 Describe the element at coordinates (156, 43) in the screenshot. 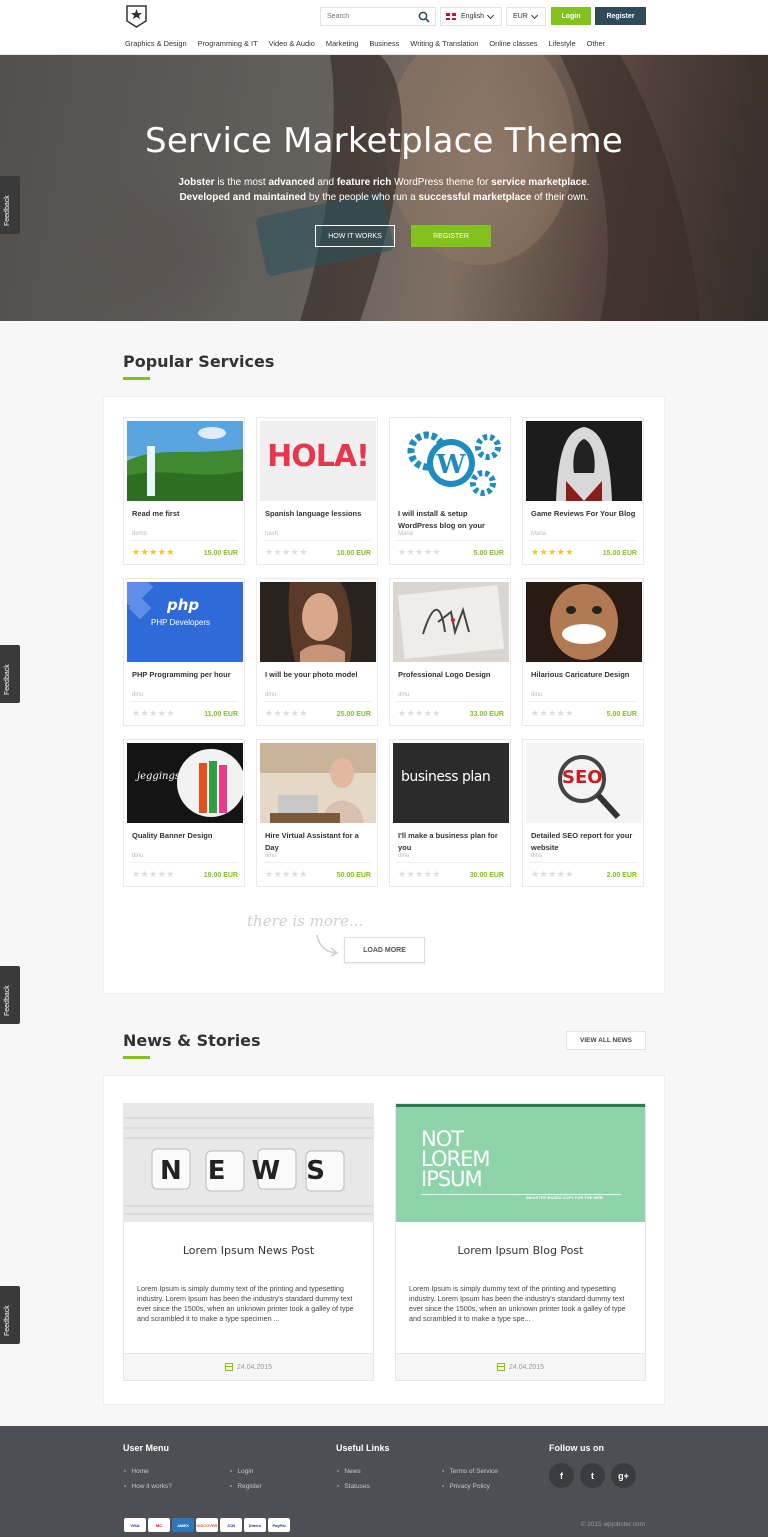

I see `category-link: Graphics & Design` at that location.